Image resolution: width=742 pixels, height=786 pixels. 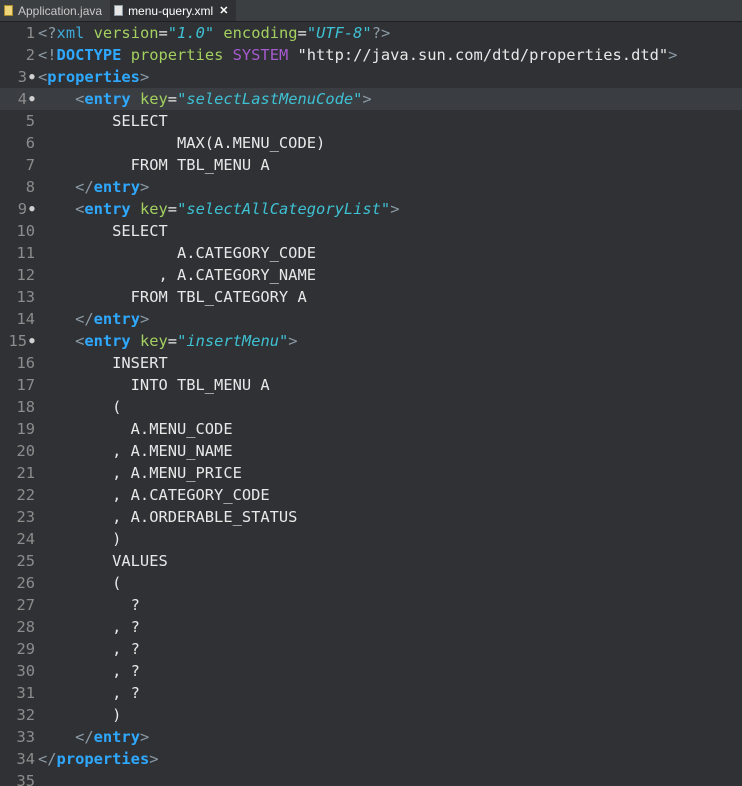 I want to click on code-token: , ?, so click(x=89, y=693).